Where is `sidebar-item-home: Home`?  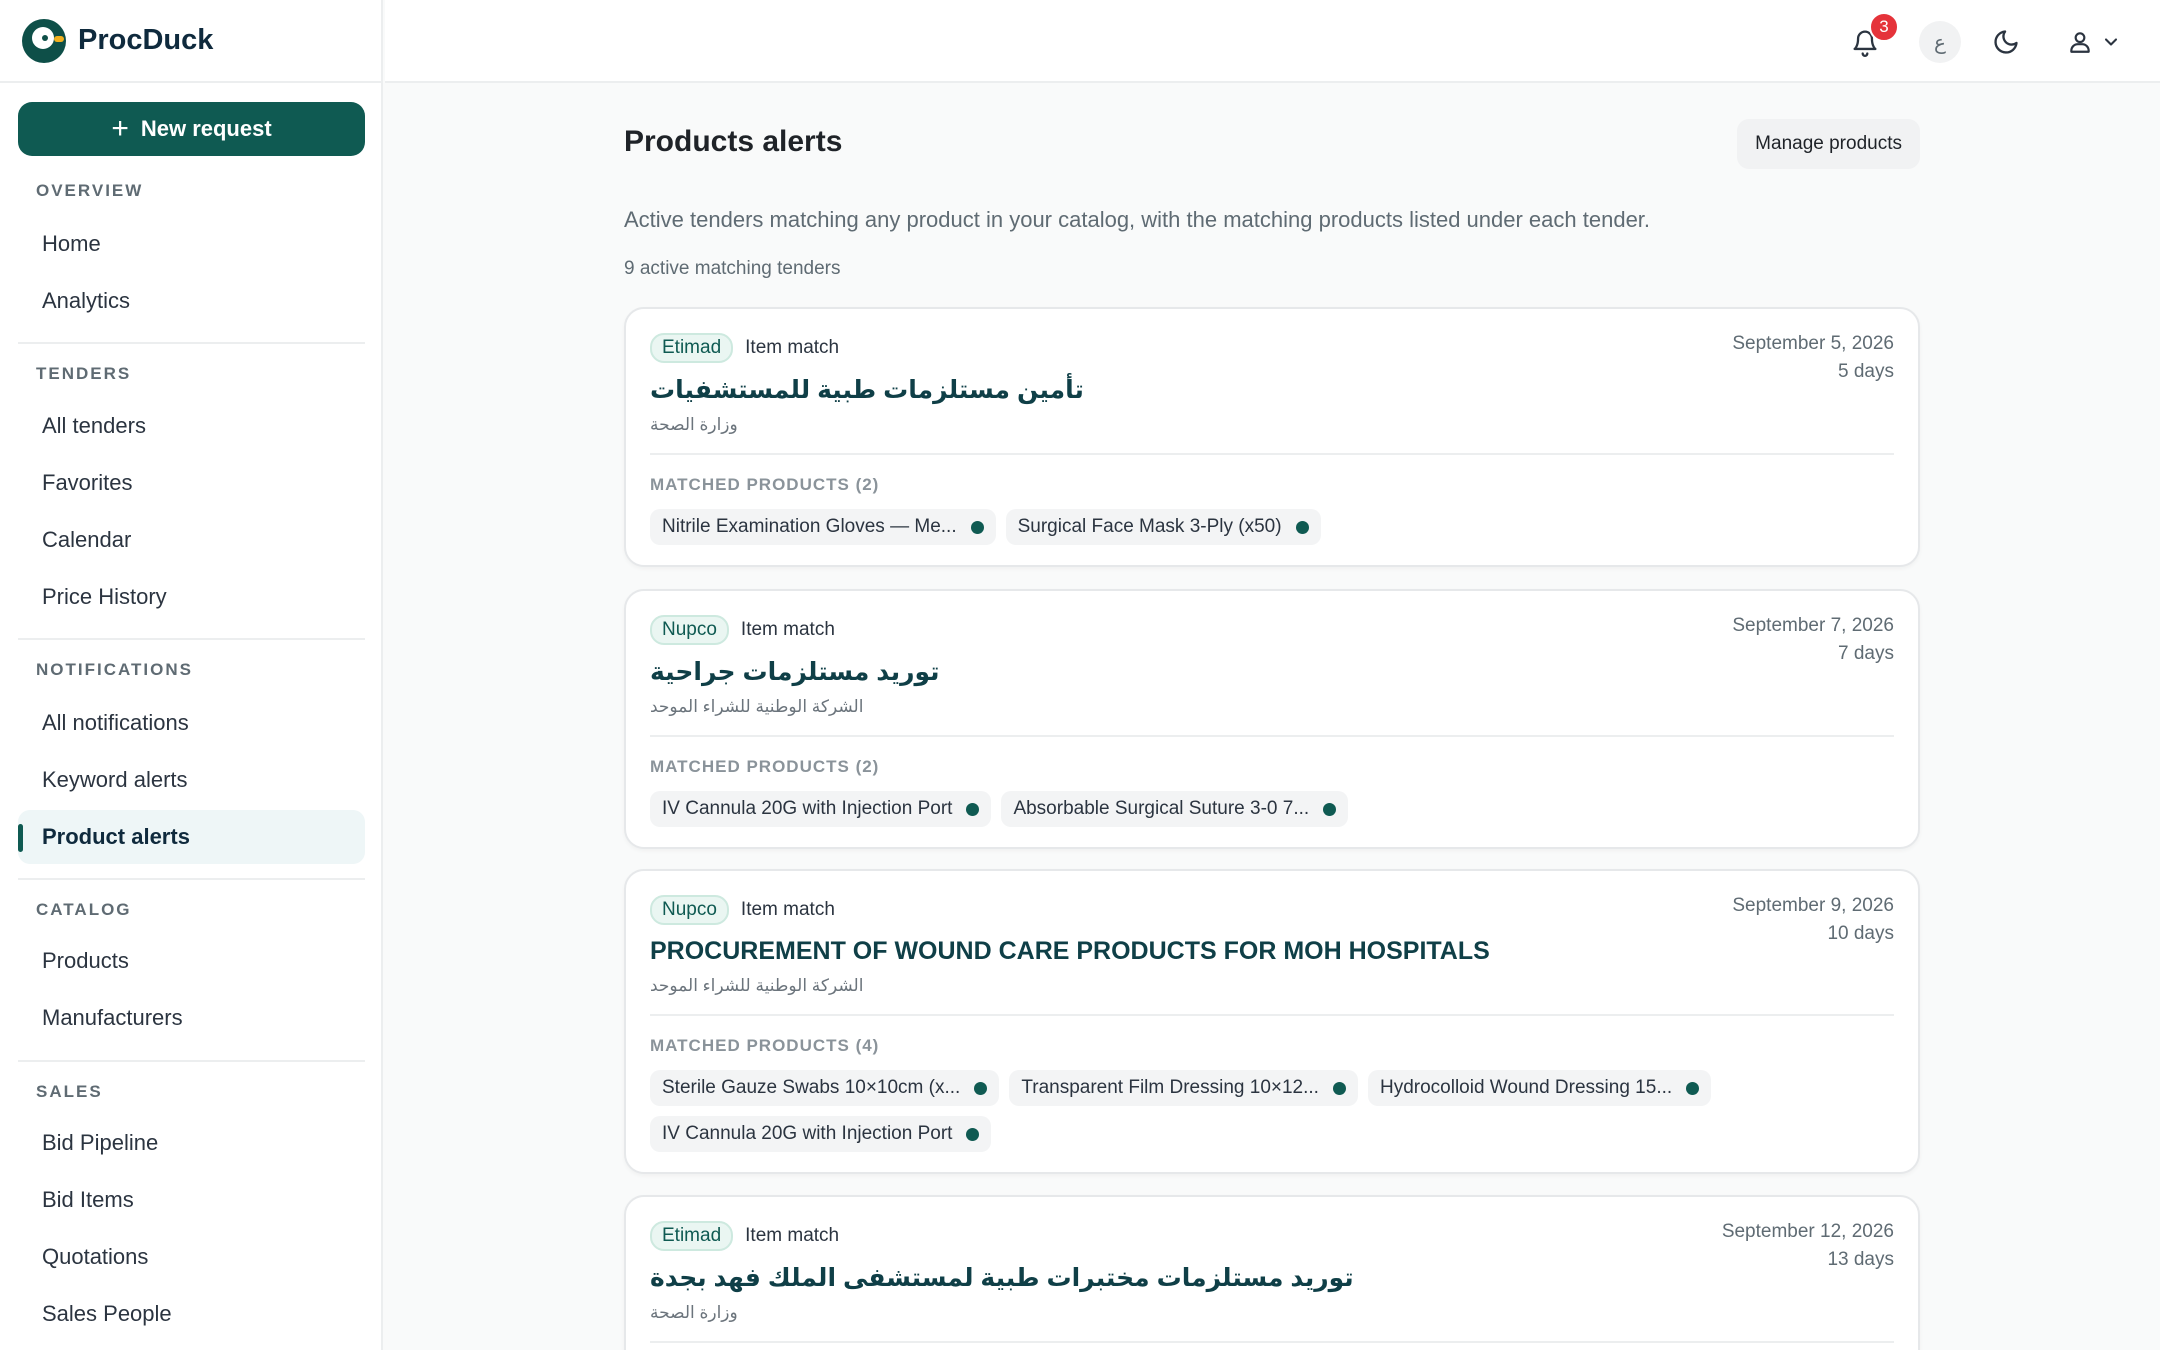 sidebar-item-home: Home is located at coordinates (191, 244).